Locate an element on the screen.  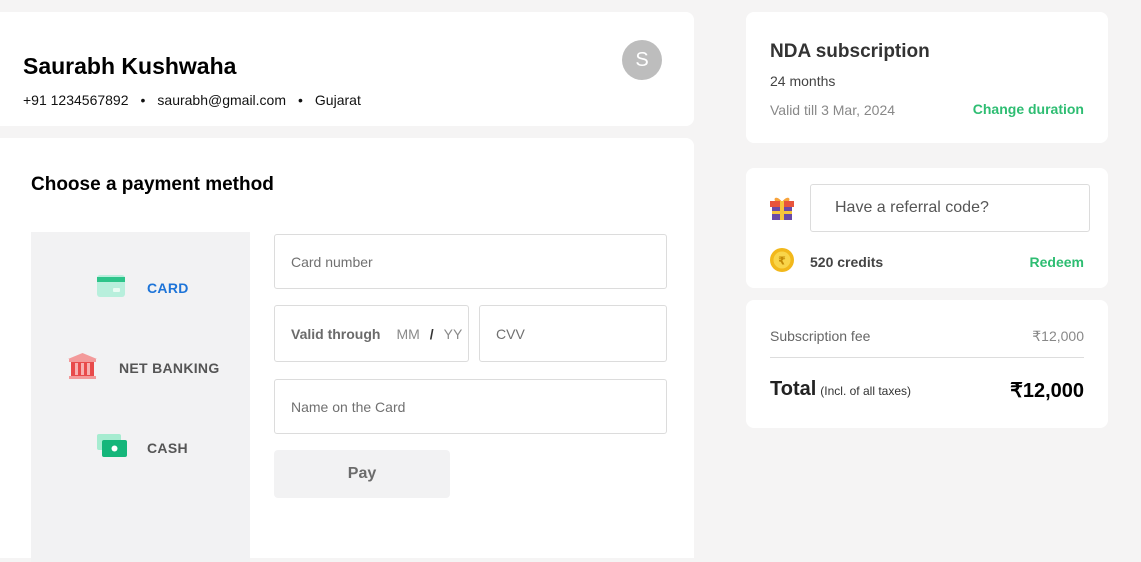
cash-icon is located at coordinates (112, 448).